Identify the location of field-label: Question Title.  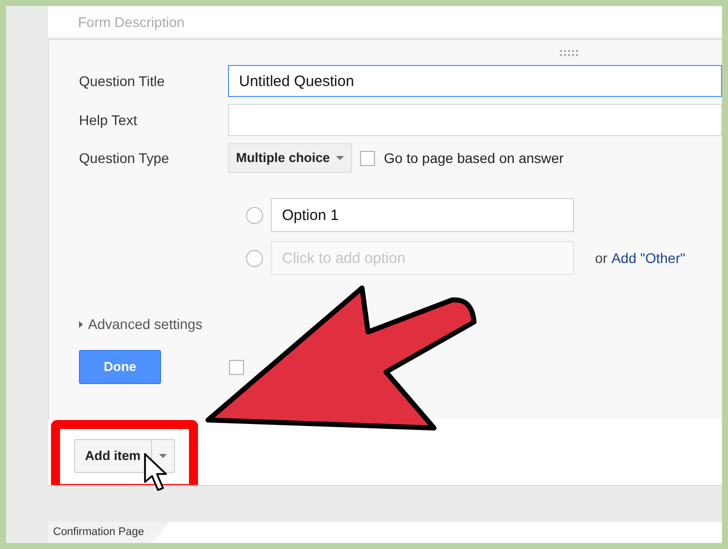
(122, 81).